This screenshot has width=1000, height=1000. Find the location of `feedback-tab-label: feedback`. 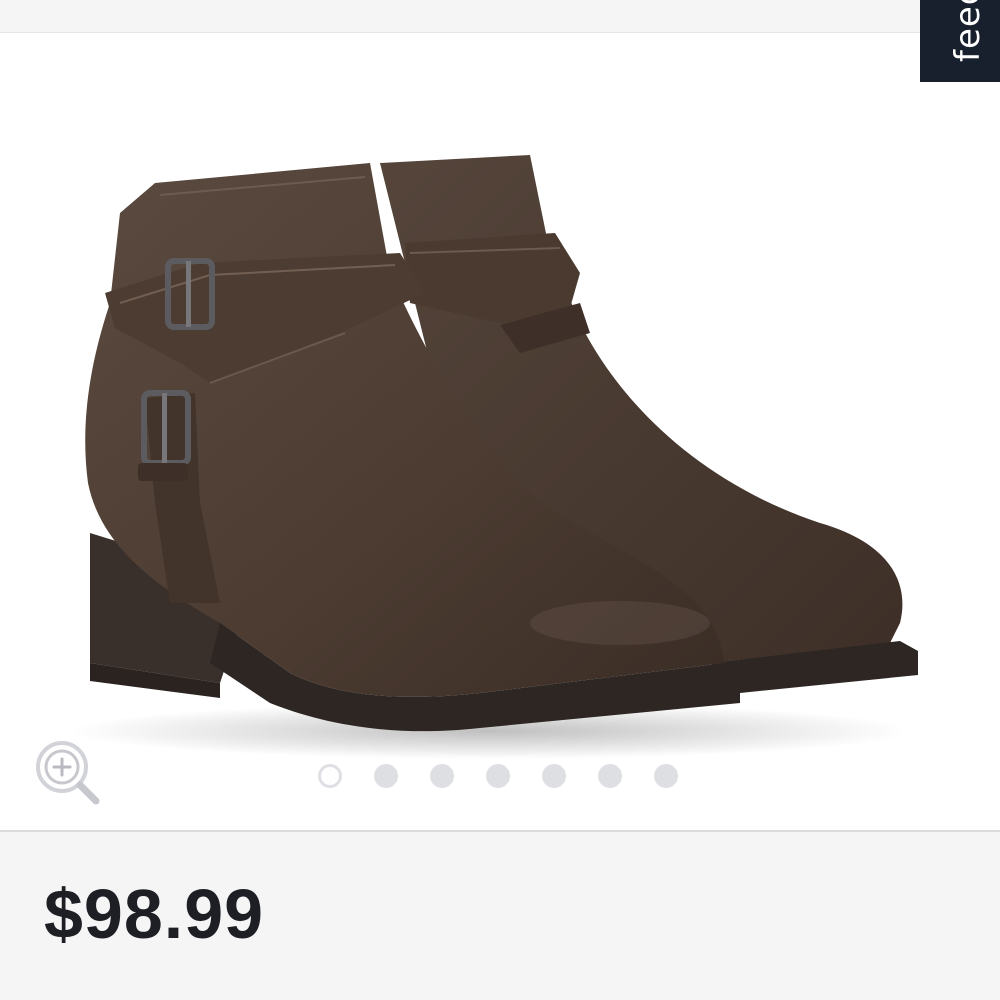

feedback-tab-label: feedback is located at coordinates (968, 31).